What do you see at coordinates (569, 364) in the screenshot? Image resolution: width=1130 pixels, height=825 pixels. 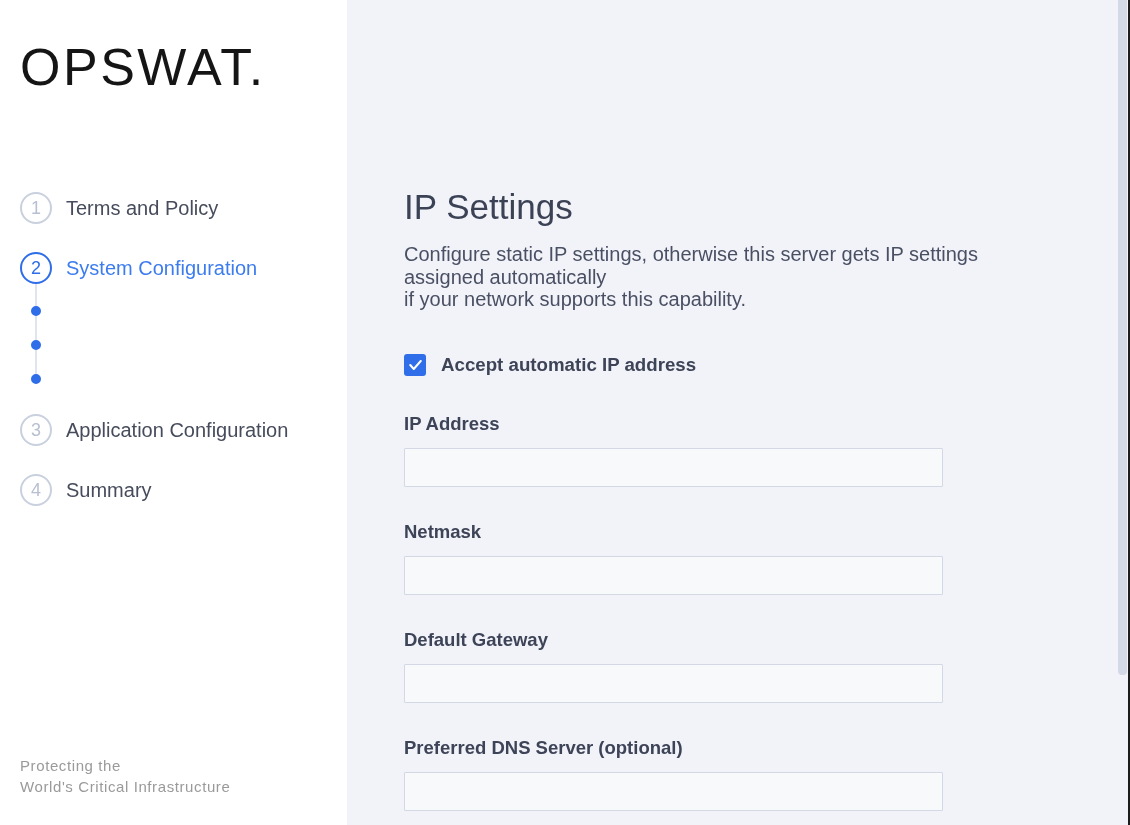 I see `checkbox-label: Accept automatic IP address` at bounding box center [569, 364].